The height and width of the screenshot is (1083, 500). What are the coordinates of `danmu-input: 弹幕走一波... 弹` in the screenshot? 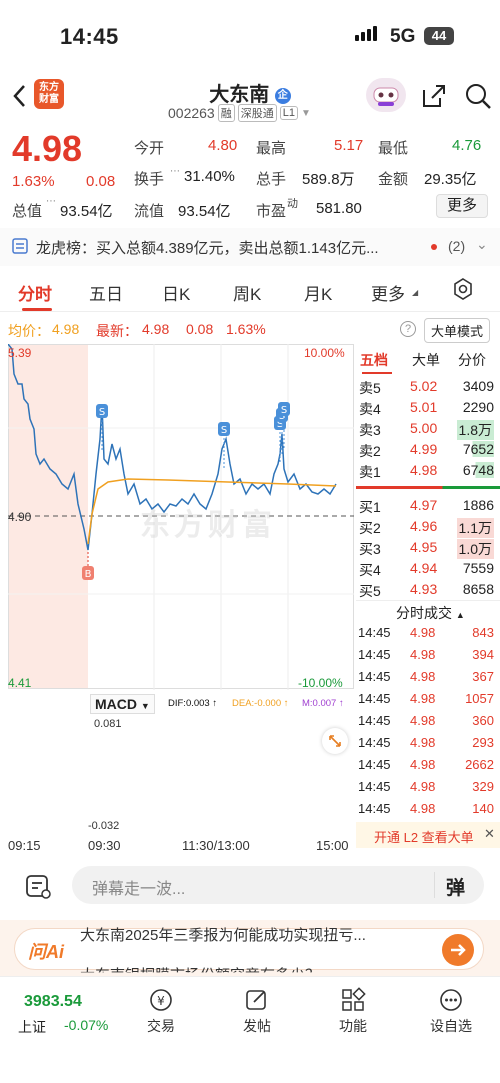 It's located at (278, 885).